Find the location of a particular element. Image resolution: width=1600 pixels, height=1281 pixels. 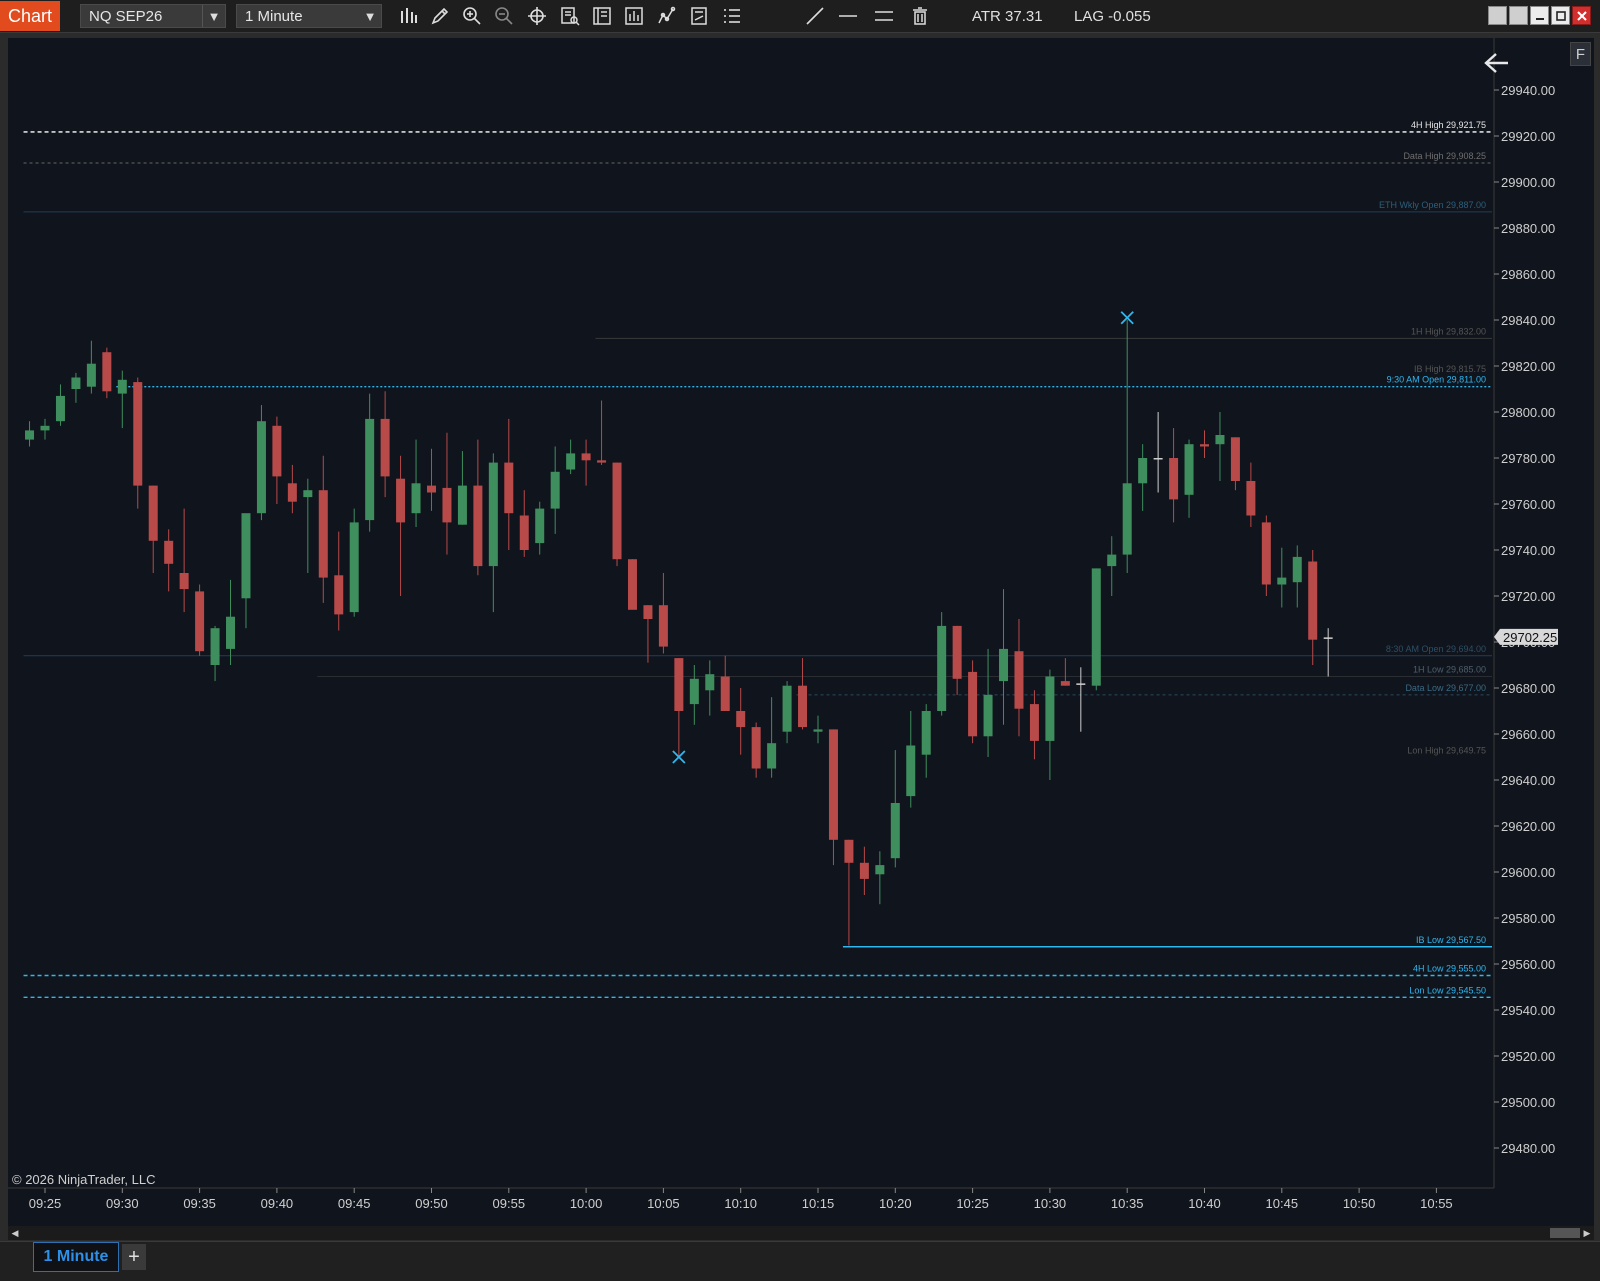

price-tick-label: 29520.00 is located at coordinates (1528, 1056).